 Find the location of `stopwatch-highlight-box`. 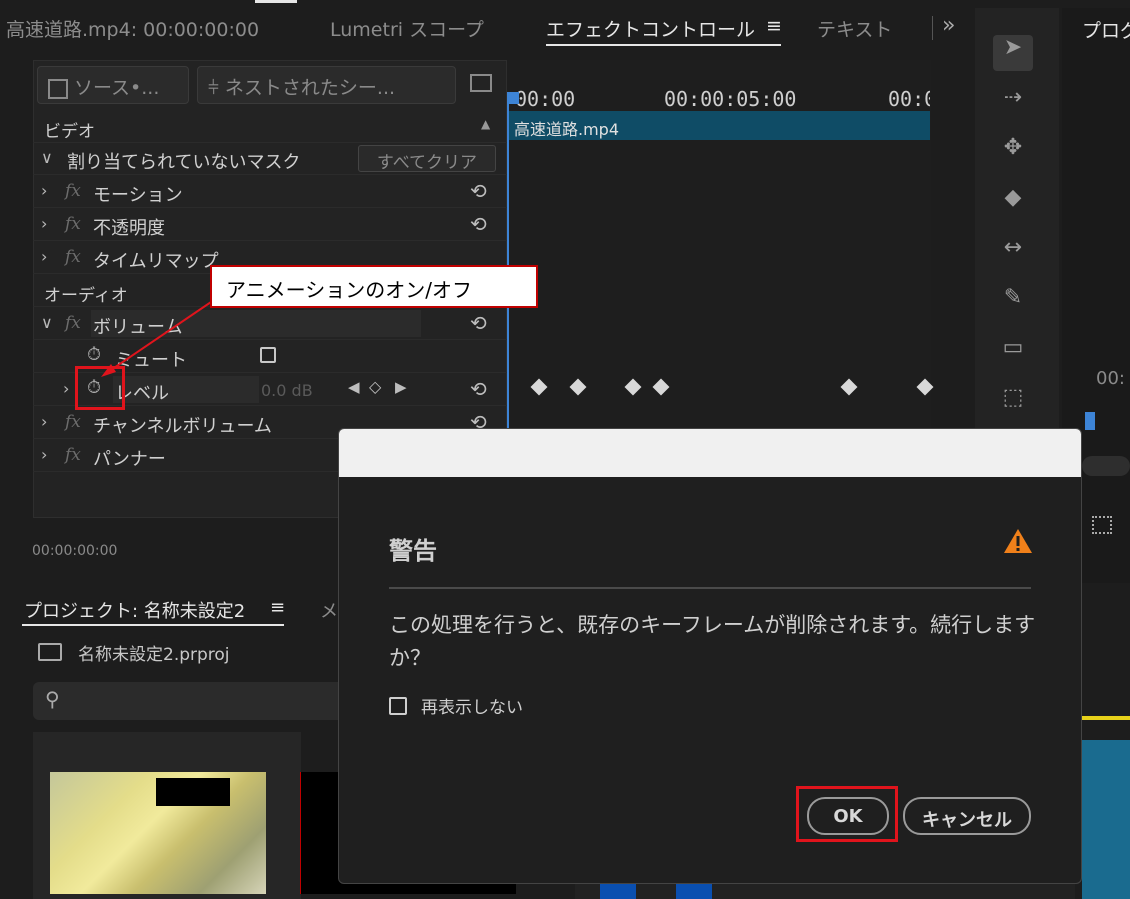

stopwatch-highlight-box is located at coordinates (100, 388).